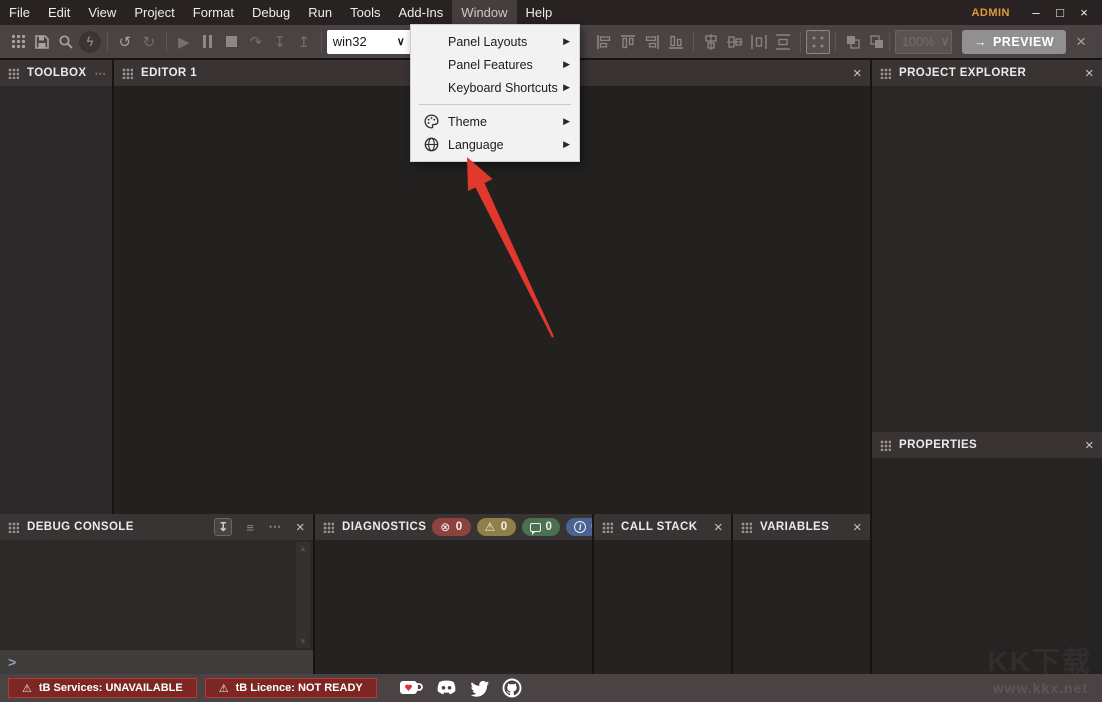  I want to click on align-right-icon, so click(652, 42).